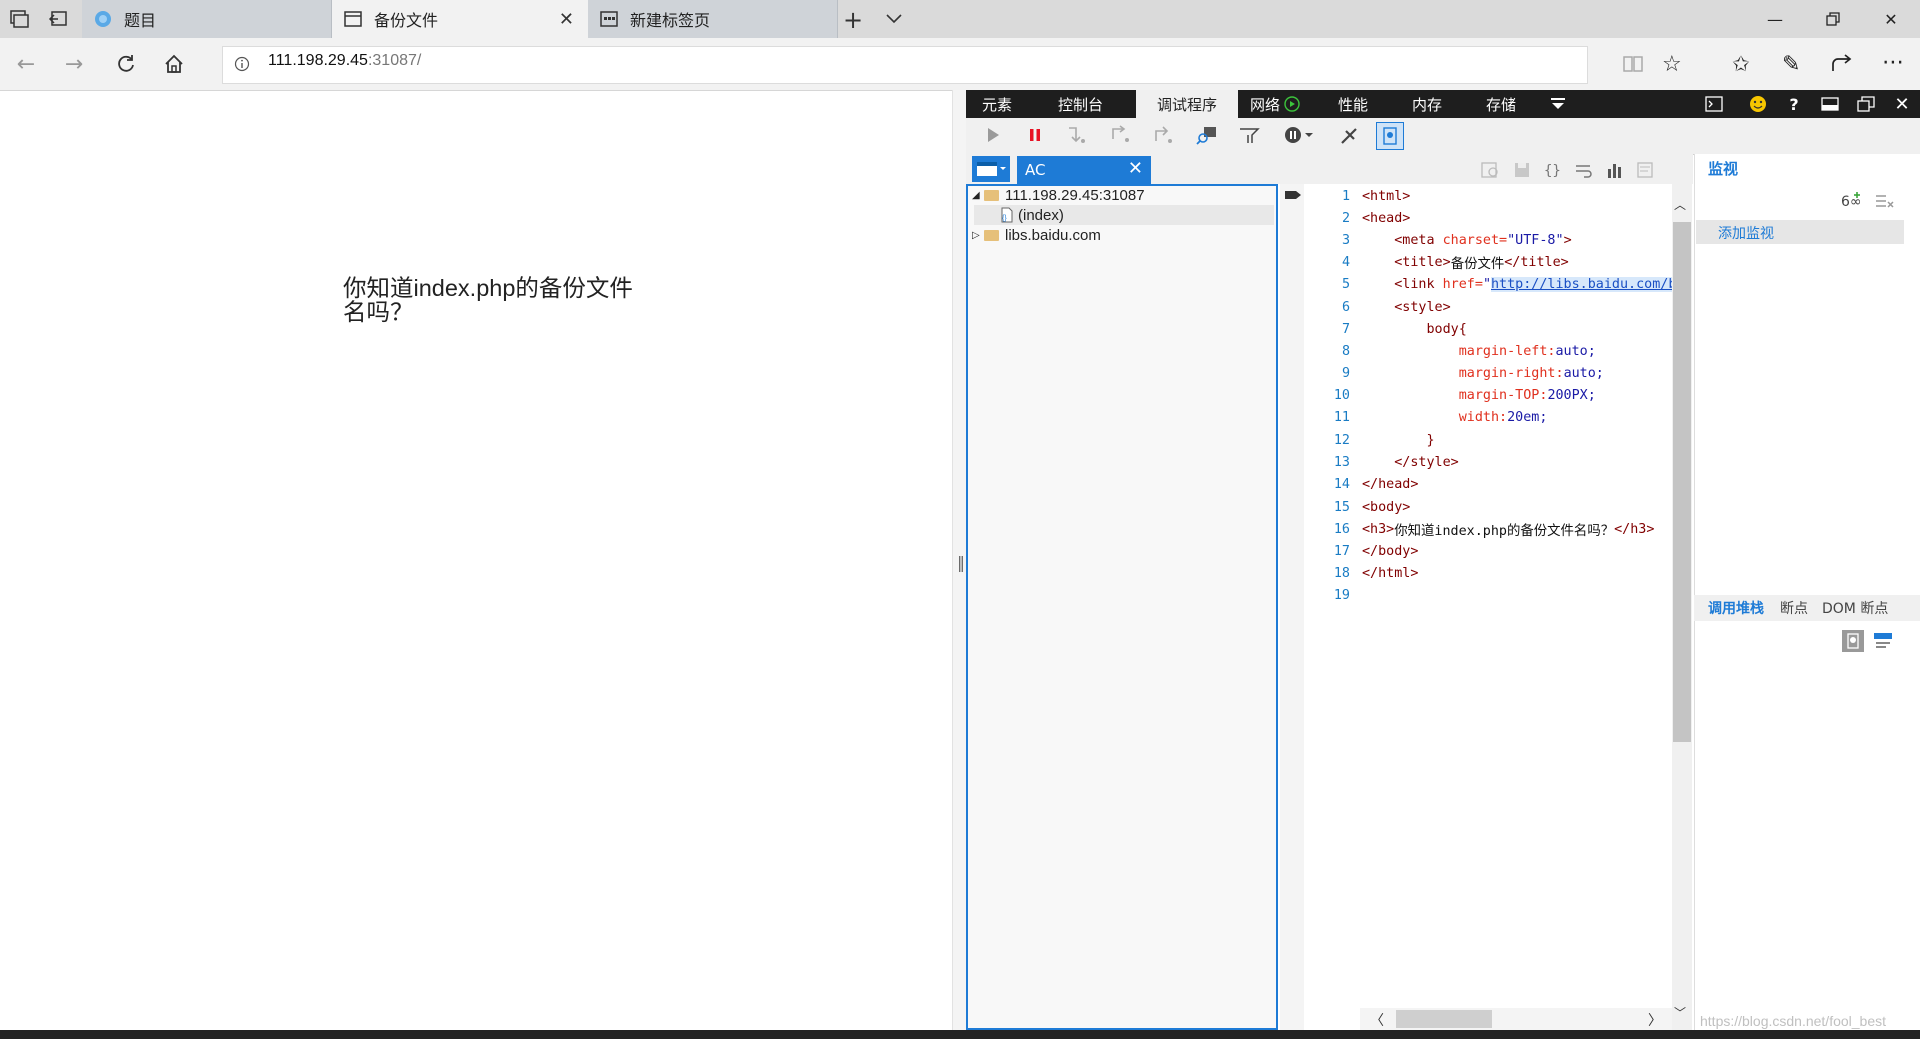 This screenshot has height=1039, width=1920. Describe the element at coordinates (993, 135) in the screenshot. I see `continue-icon` at that location.